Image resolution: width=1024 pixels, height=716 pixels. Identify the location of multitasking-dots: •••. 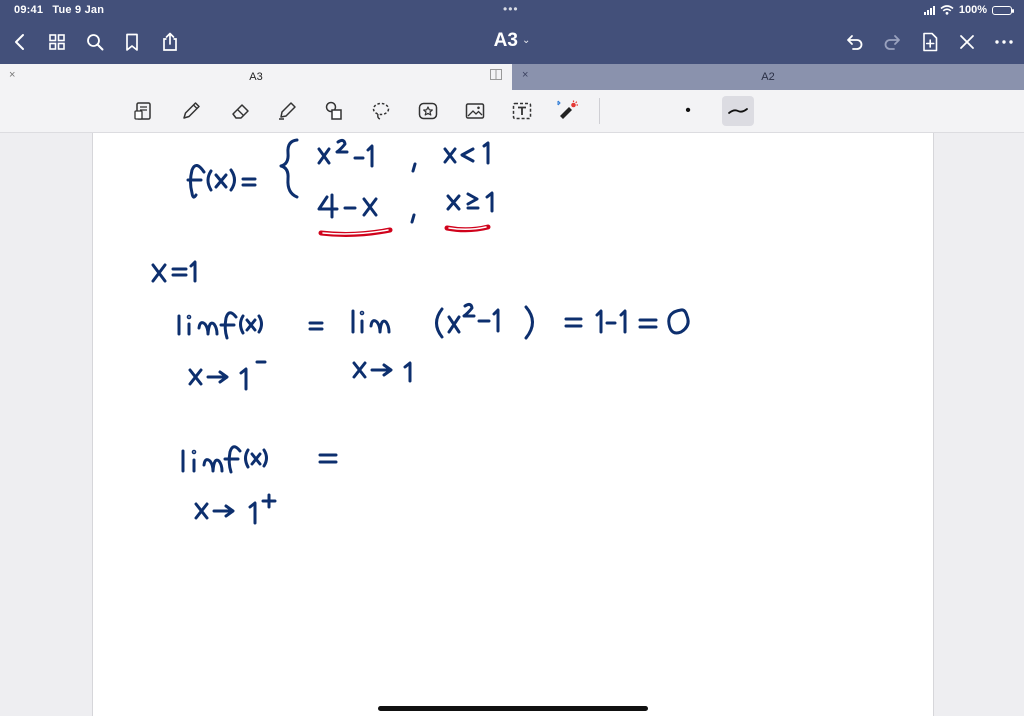
(511, 9).